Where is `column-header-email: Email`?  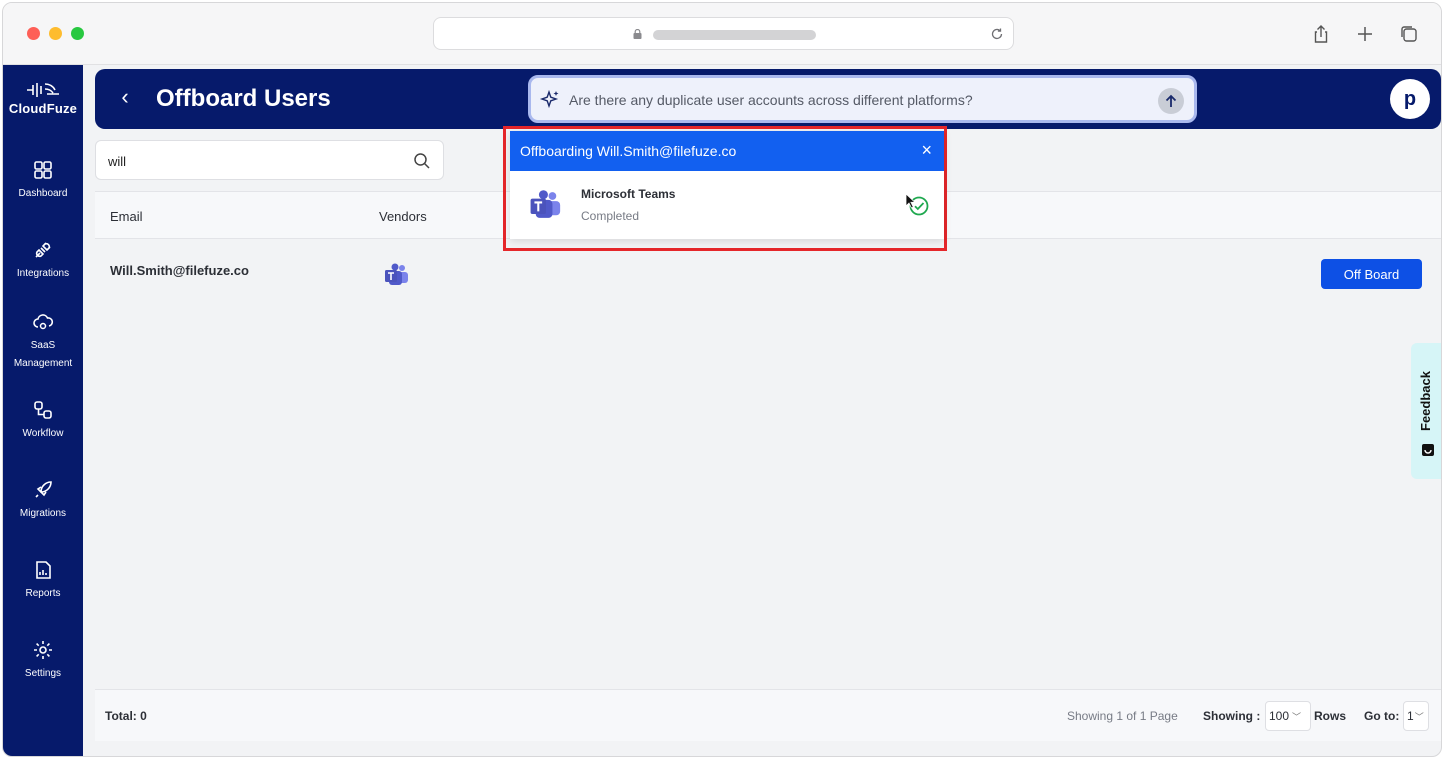
column-header-email: Email is located at coordinates (126, 216).